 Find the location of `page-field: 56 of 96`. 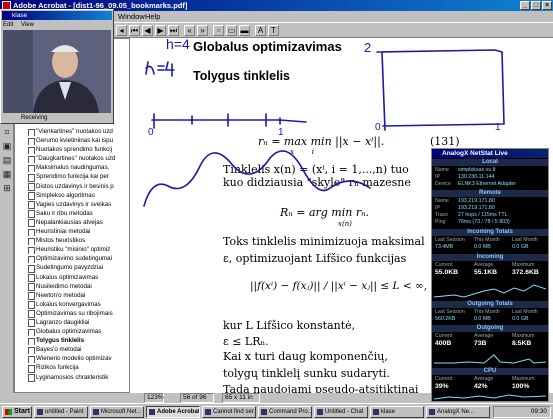

page-field: 56 of 96 is located at coordinates (197, 398).